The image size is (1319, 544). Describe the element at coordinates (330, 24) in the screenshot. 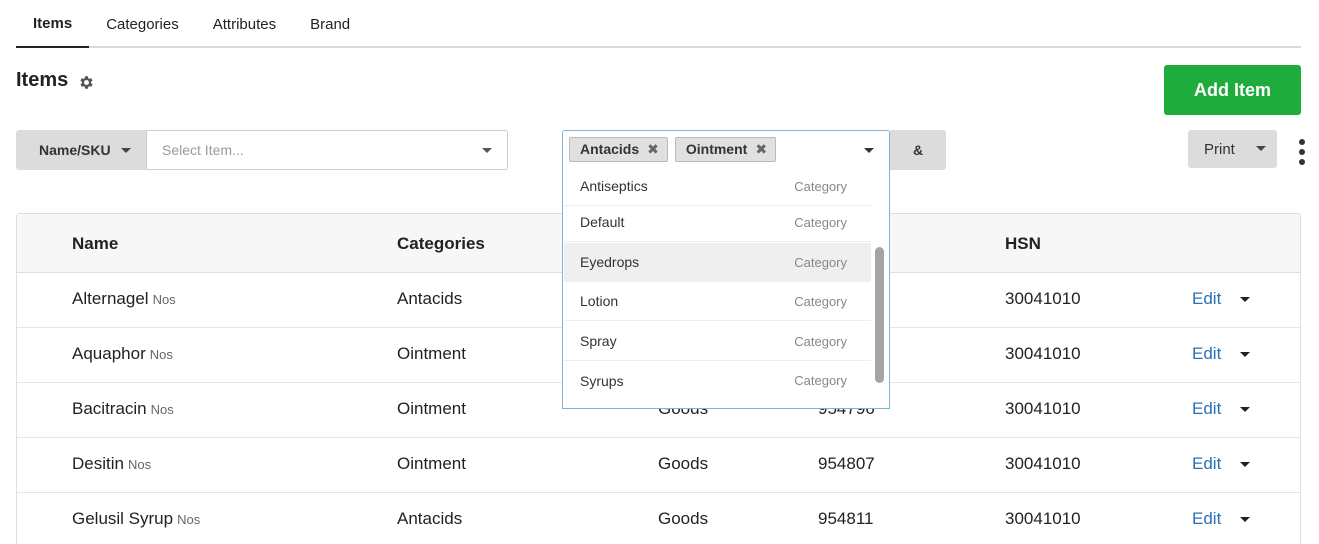

I see `tab-brand: Brand` at that location.